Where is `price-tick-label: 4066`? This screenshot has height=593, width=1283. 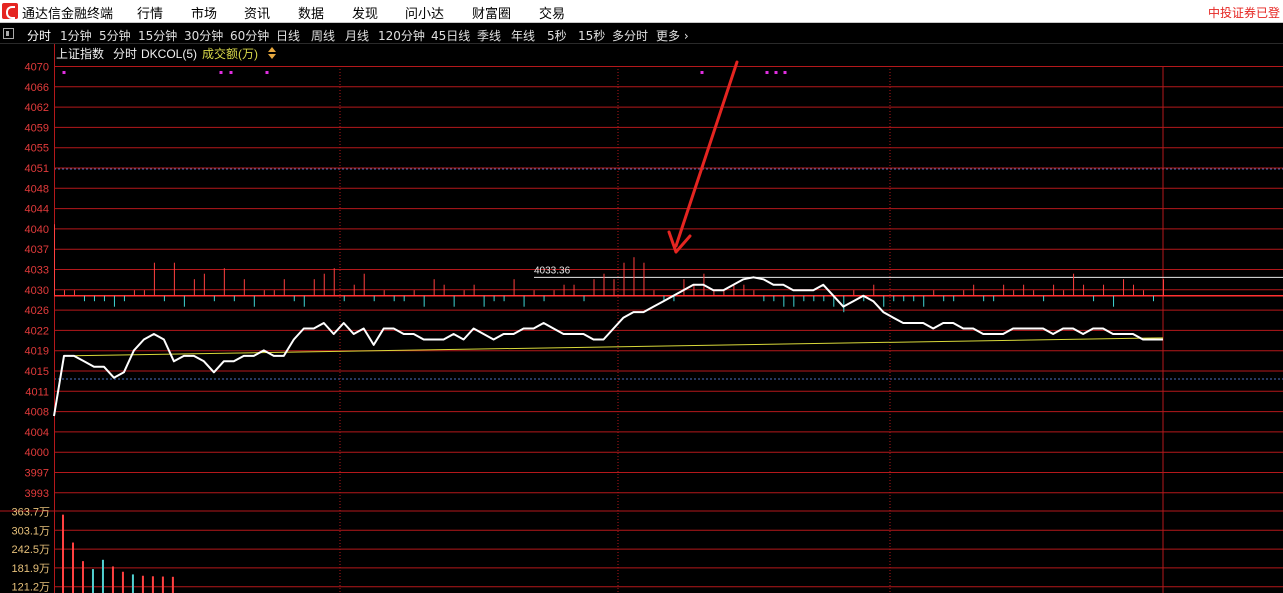
price-tick-label: 4066 is located at coordinates (37, 88).